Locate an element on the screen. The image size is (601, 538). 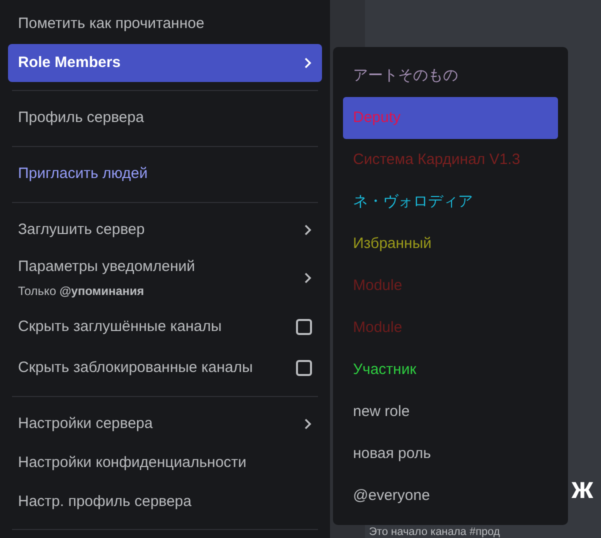
role-name: Участник is located at coordinates (384, 370).